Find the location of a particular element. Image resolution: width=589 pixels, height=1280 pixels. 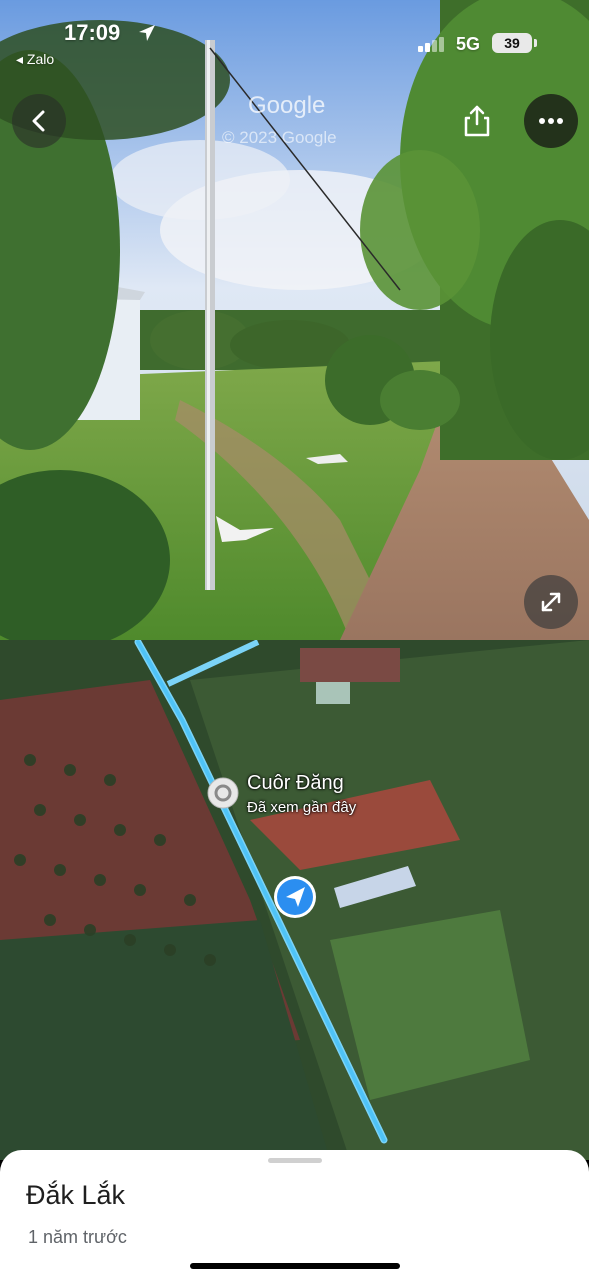

chevron-left-icon is located at coordinates (38, 121).